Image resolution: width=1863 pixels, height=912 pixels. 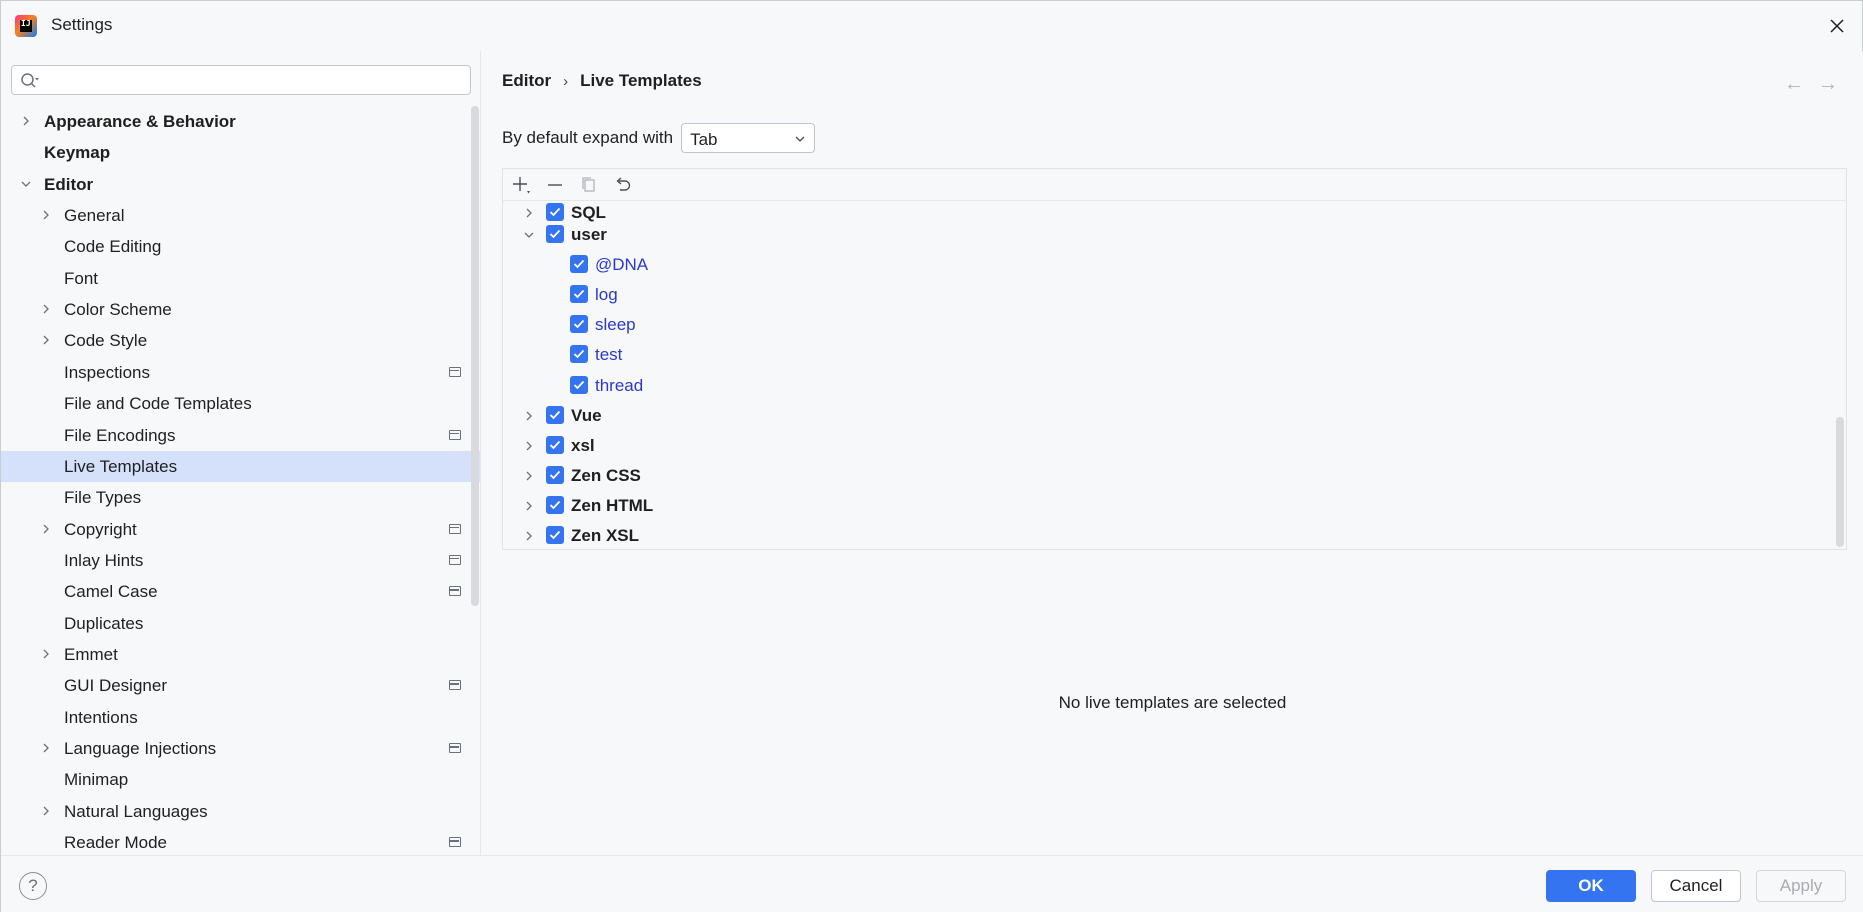 I want to click on sidebar-item-code-style: Code Style, so click(x=240, y=340).